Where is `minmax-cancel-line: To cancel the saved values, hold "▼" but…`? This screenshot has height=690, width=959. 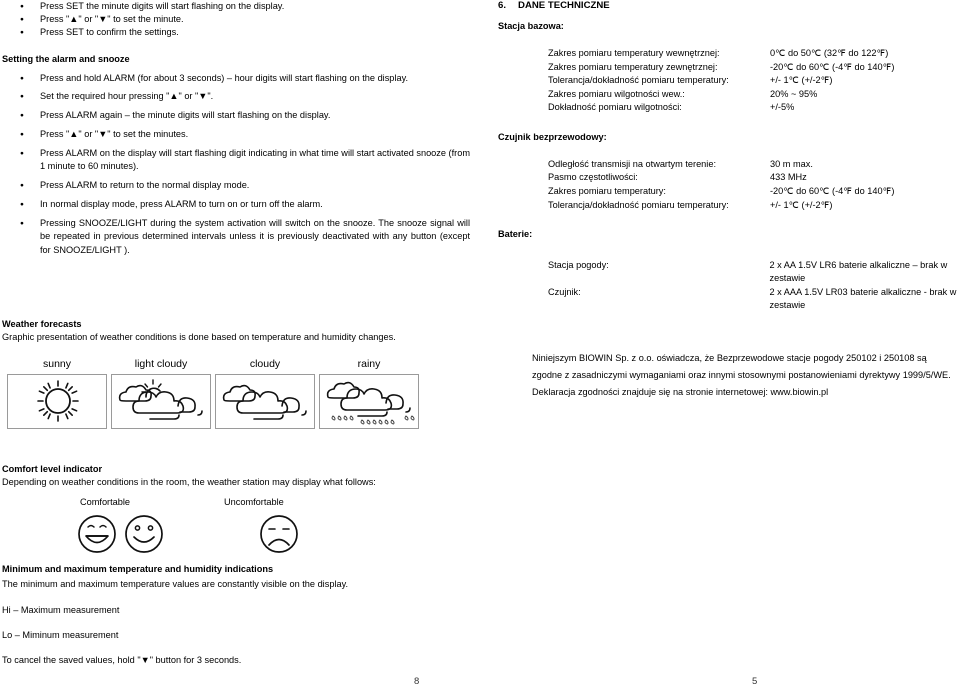
minmax-cancel-line: To cancel the saved values, hold "▼" but… is located at coordinates (122, 660).